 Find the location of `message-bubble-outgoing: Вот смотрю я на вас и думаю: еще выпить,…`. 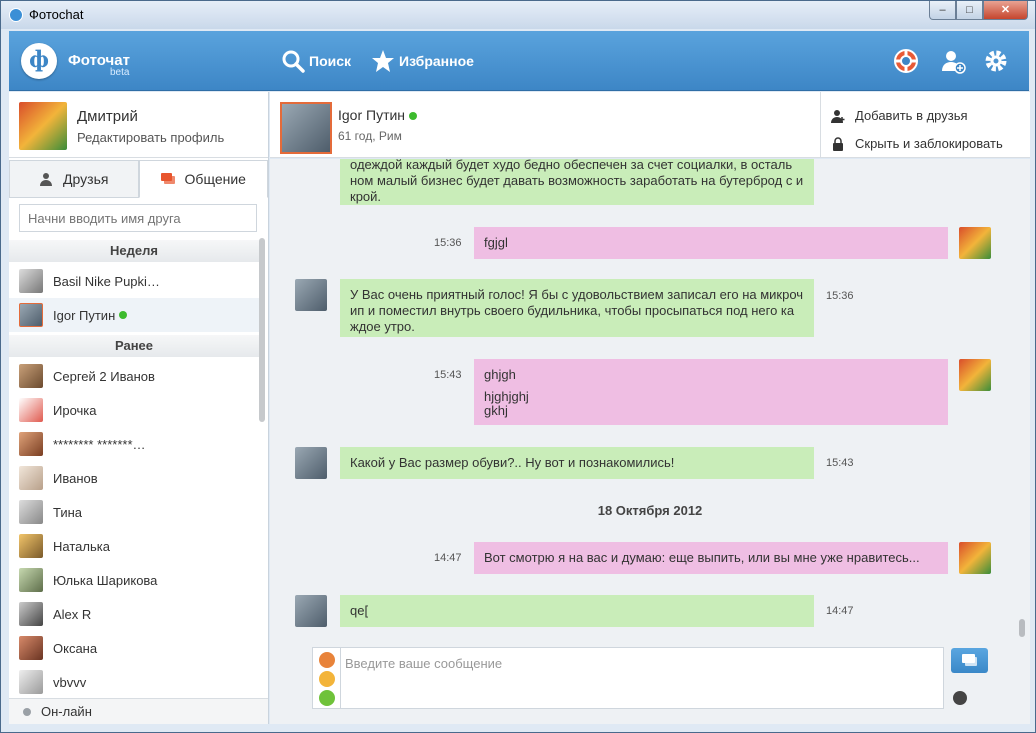

message-bubble-outgoing: Вот смотрю я на вас и думаю: еще выпить,… is located at coordinates (711, 558).